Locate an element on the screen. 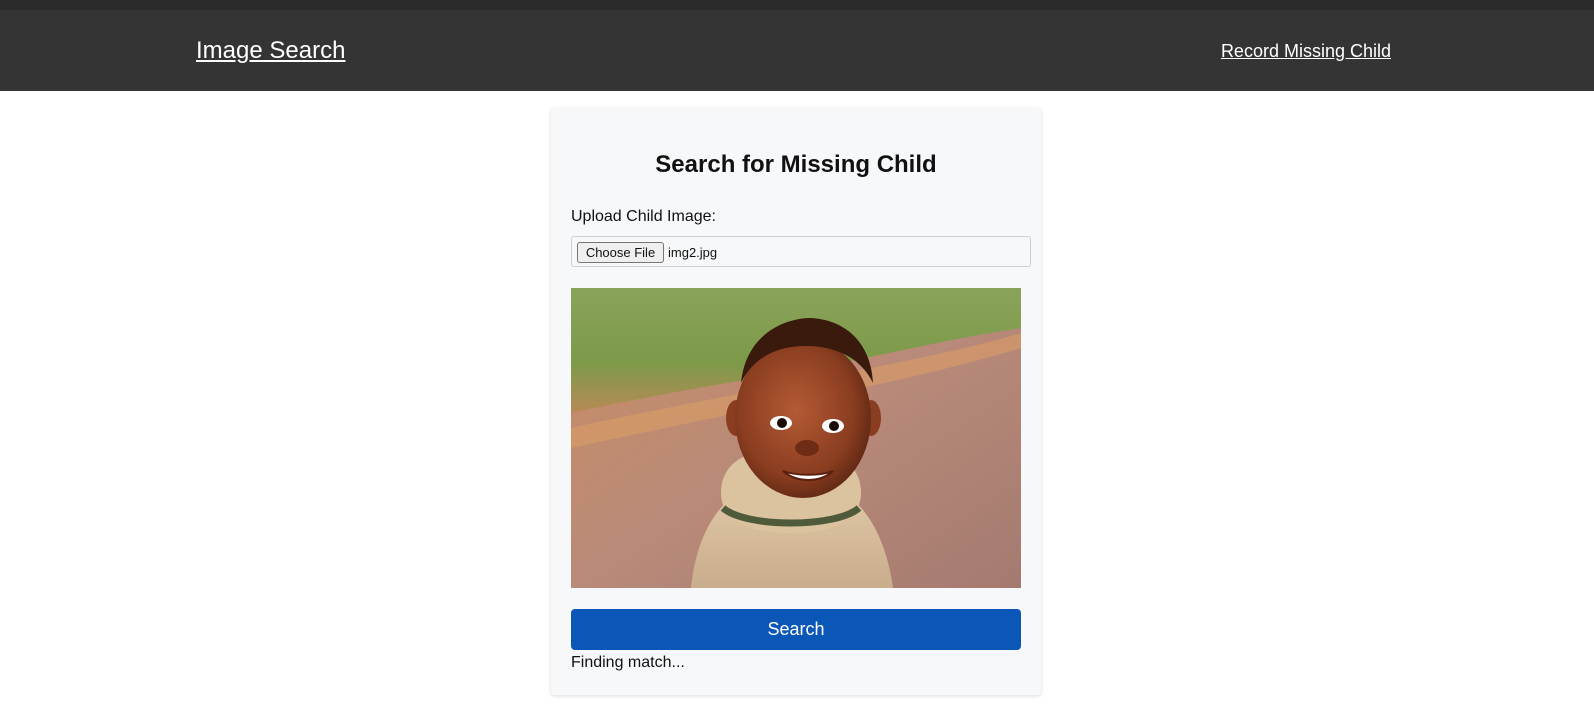 This screenshot has width=1594, height=728. selected-file-name: img2.jpg is located at coordinates (693, 252).